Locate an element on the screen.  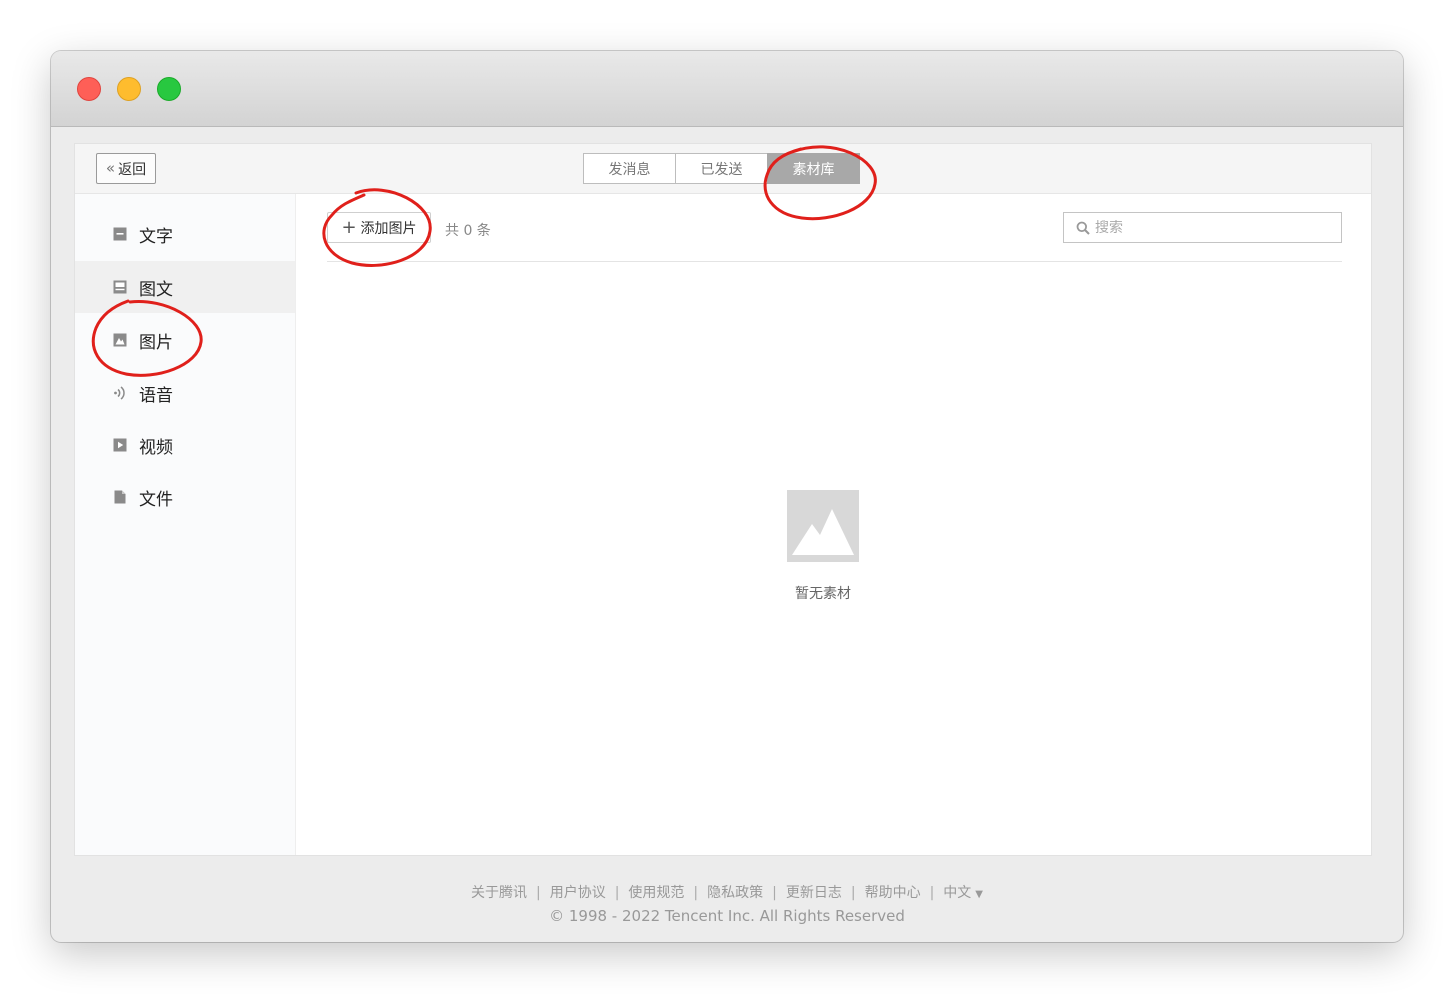
item-count: 共 0 条 is located at coordinates (468, 231).